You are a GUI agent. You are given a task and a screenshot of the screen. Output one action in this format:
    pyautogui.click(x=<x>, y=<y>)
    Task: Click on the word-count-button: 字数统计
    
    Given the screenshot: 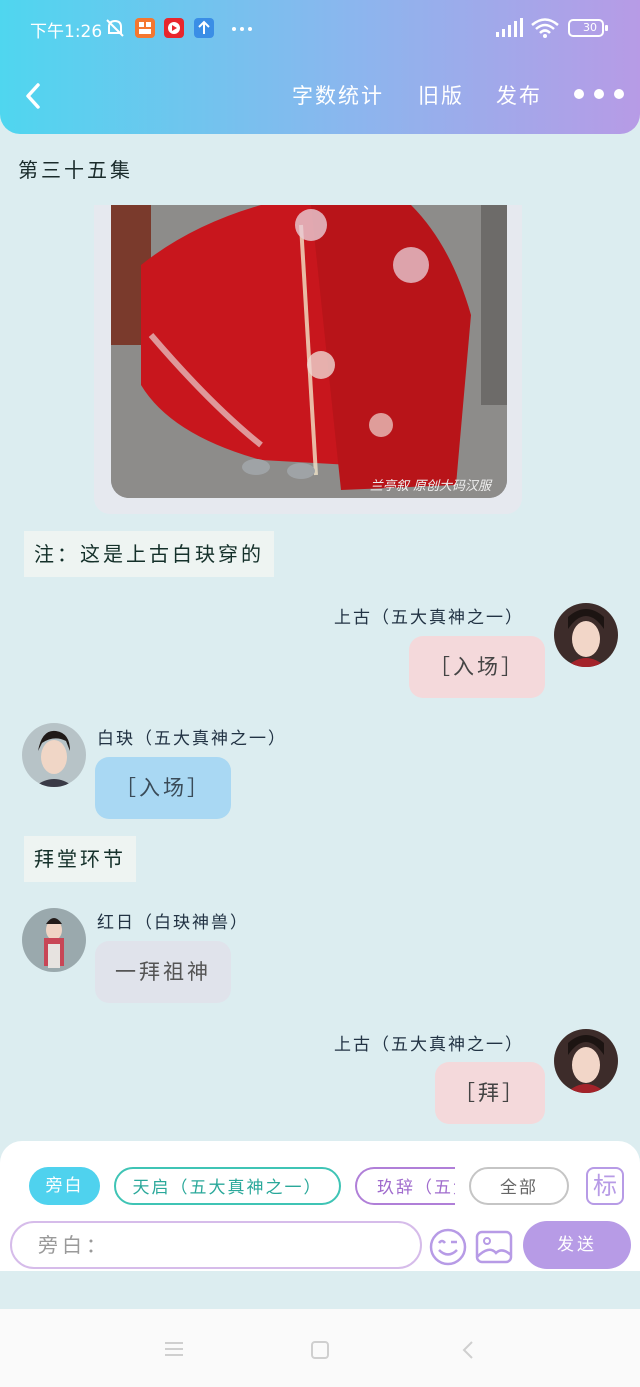 What is the action you would take?
    pyautogui.click(x=338, y=95)
    